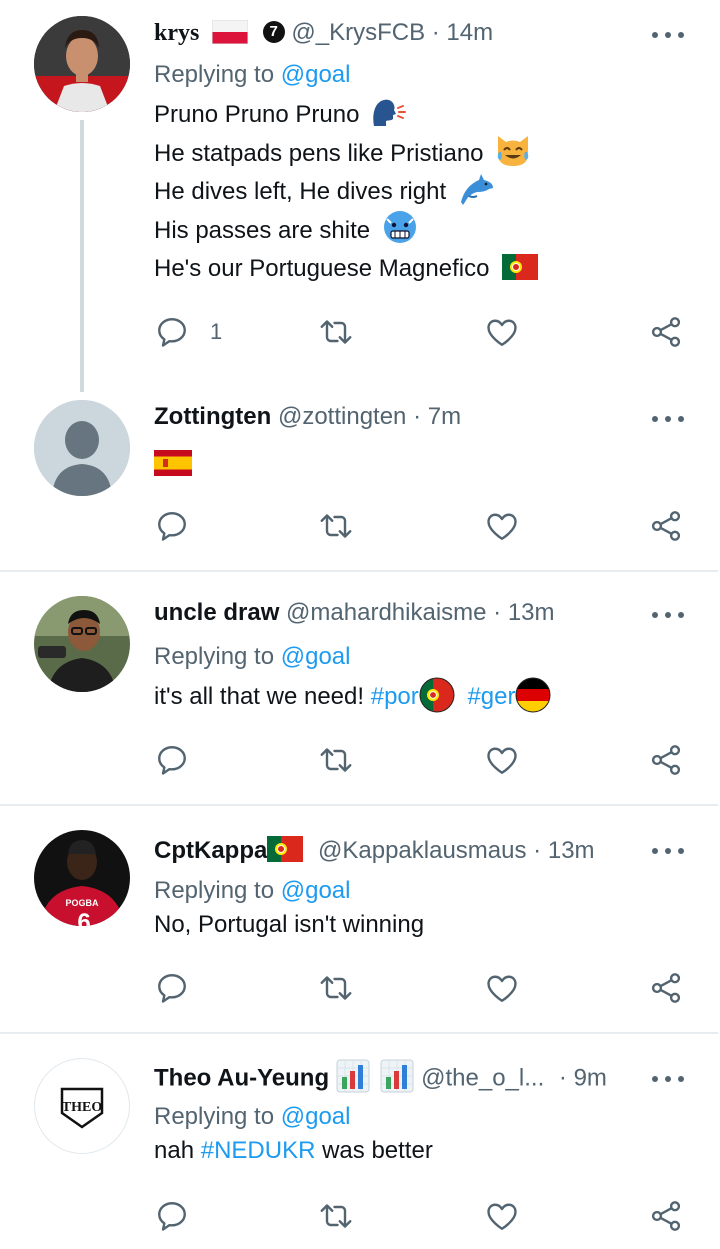  What do you see at coordinates (417, 463) in the screenshot?
I see `tweet-text` at bounding box center [417, 463].